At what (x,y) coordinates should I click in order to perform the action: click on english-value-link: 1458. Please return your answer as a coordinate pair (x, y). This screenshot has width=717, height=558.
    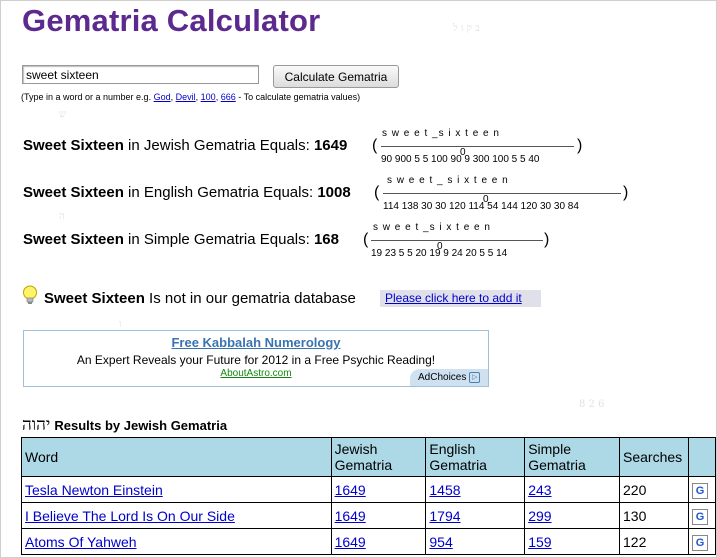
    Looking at the image, I should click on (444, 490).